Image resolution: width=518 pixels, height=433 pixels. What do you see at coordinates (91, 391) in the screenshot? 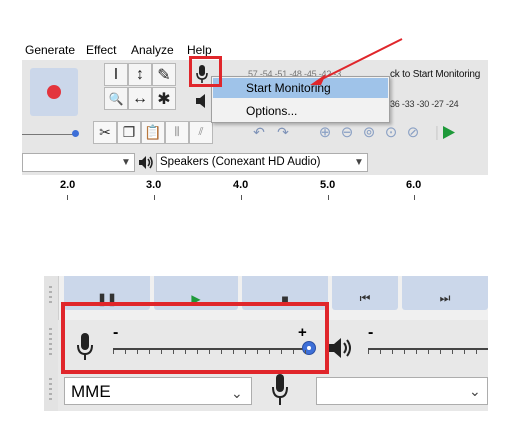
I see `audio-host-value: MME` at bounding box center [91, 391].